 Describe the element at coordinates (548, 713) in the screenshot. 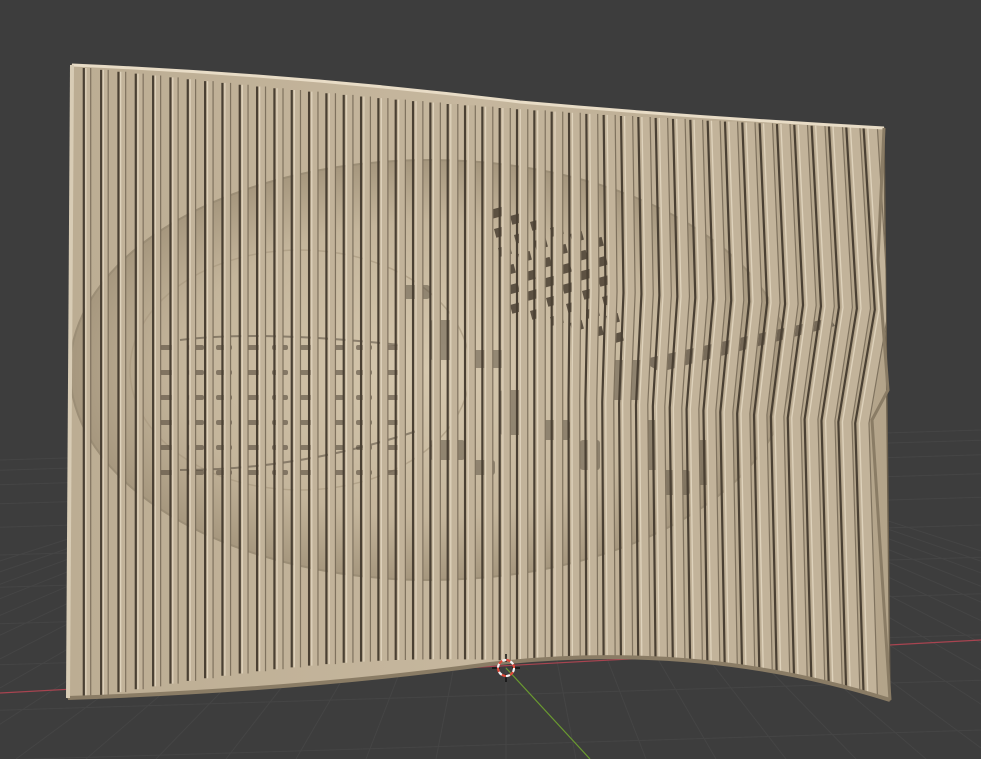

I see `y-axis-line` at that location.